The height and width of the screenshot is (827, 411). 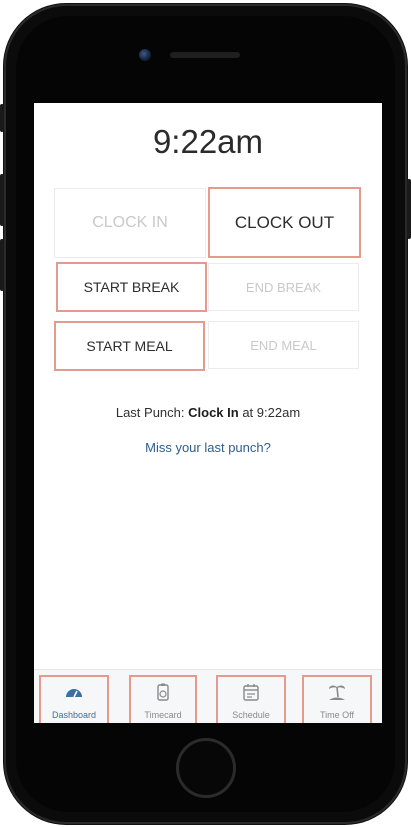 What do you see at coordinates (247, 412) in the screenshot?
I see `last-punch-middle: at` at bounding box center [247, 412].